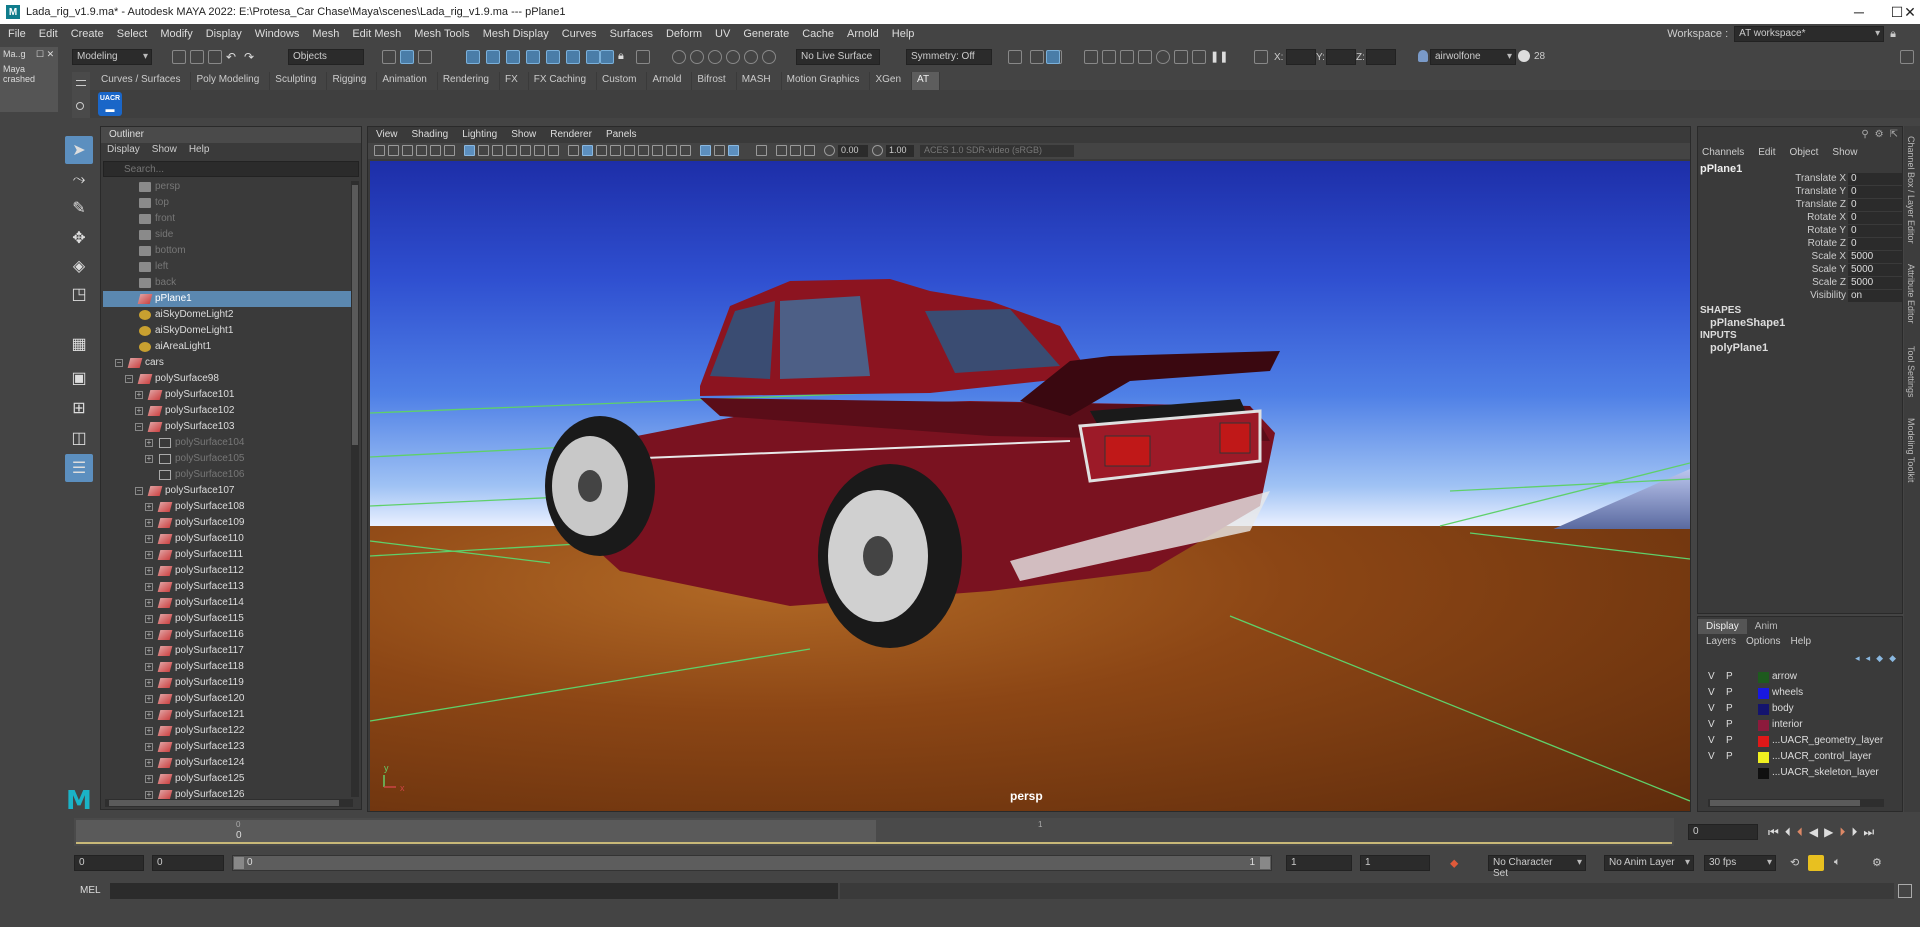 Image resolution: width=1920 pixels, height=927 pixels. Describe the element at coordinates (1788, 832) in the screenshot. I see `step-back-icon: ⏴` at that location.